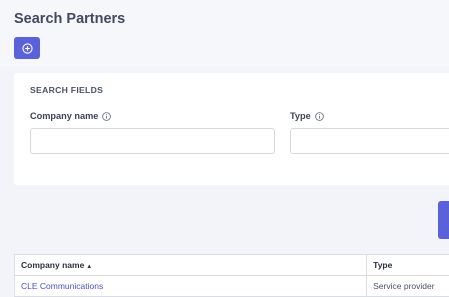 This screenshot has width=449, height=297. I want to click on type-label: Type, so click(307, 116).